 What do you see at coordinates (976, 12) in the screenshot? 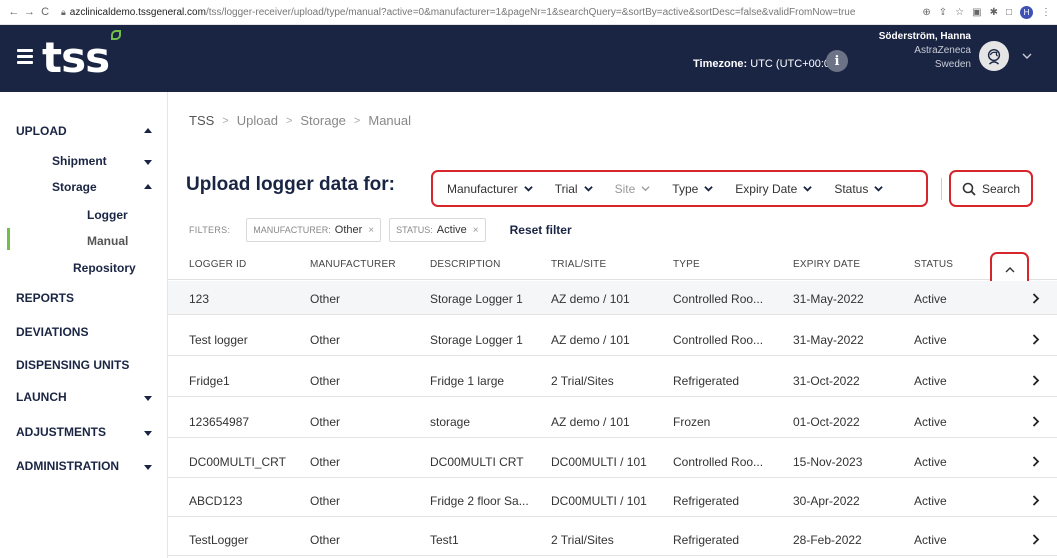
I see `extension-icon: ▣` at bounding box center [976, 12].